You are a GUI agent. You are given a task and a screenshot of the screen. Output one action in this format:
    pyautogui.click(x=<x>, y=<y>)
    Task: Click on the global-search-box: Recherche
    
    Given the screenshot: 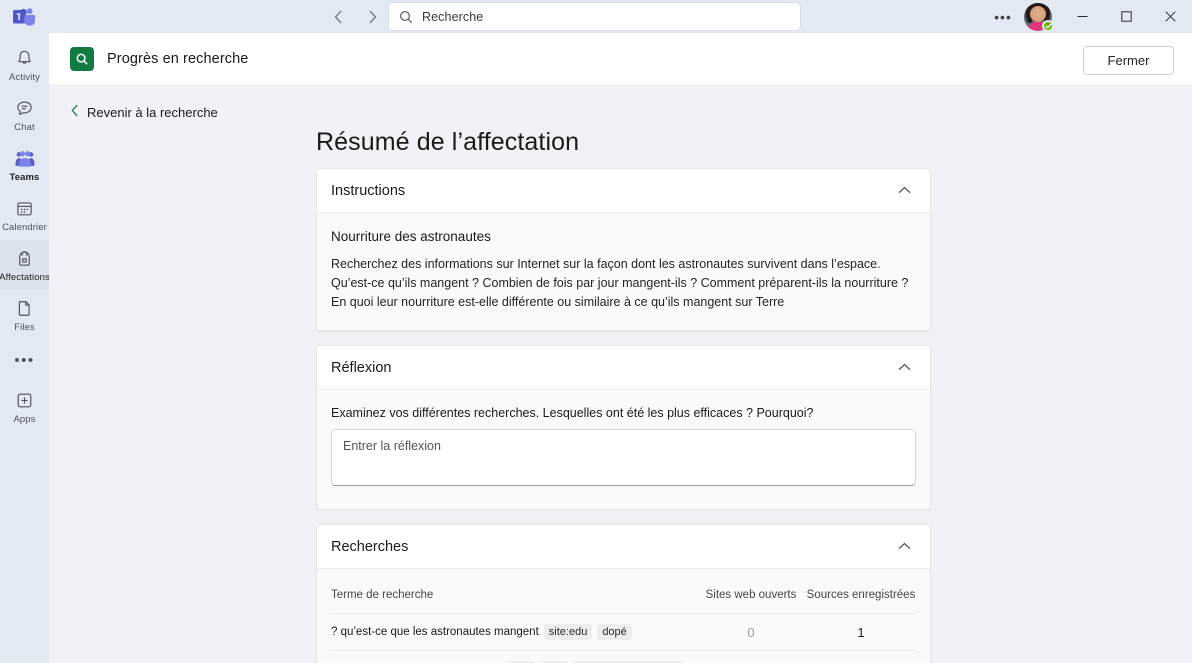 What is the action you would take?
    pyautogui.click(x=594, y=16)
    